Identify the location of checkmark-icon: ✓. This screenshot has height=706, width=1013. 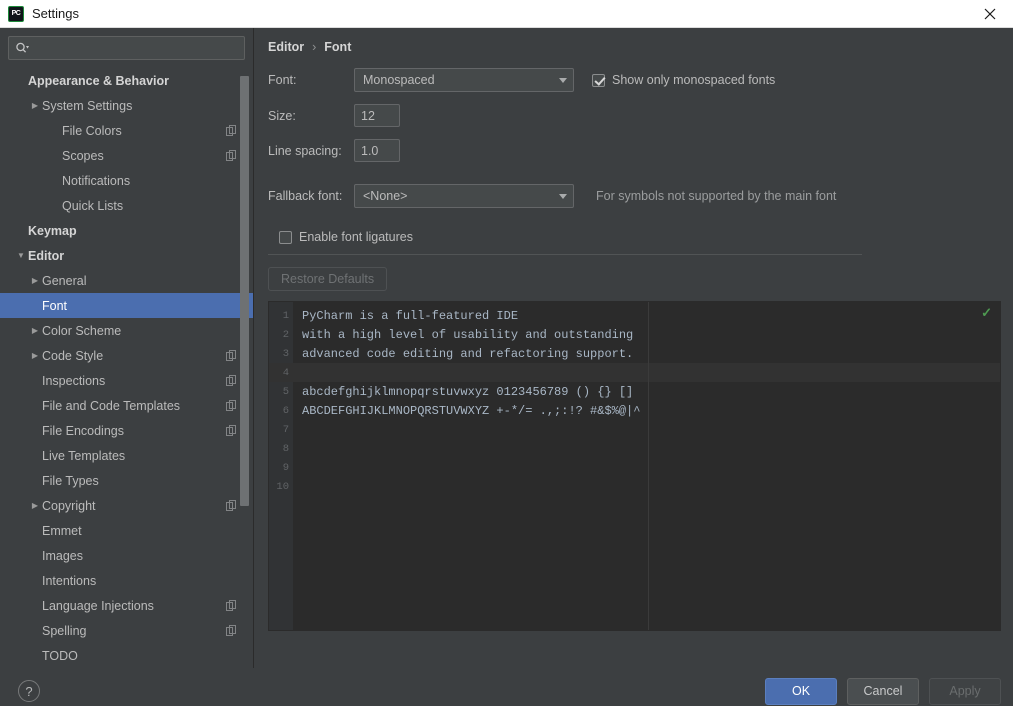
(986, 312).